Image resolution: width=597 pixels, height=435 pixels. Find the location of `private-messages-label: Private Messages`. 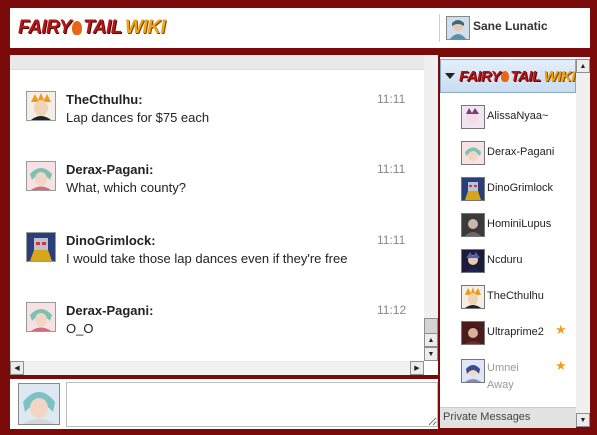

private-messages-label: Private Messages is located at coordinates (486, 417).